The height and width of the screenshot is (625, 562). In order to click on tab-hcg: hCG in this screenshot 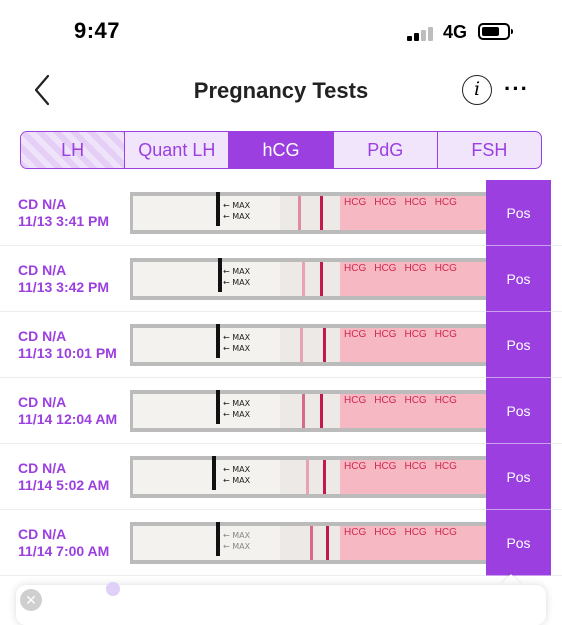, I will do `click(281, 150)`.